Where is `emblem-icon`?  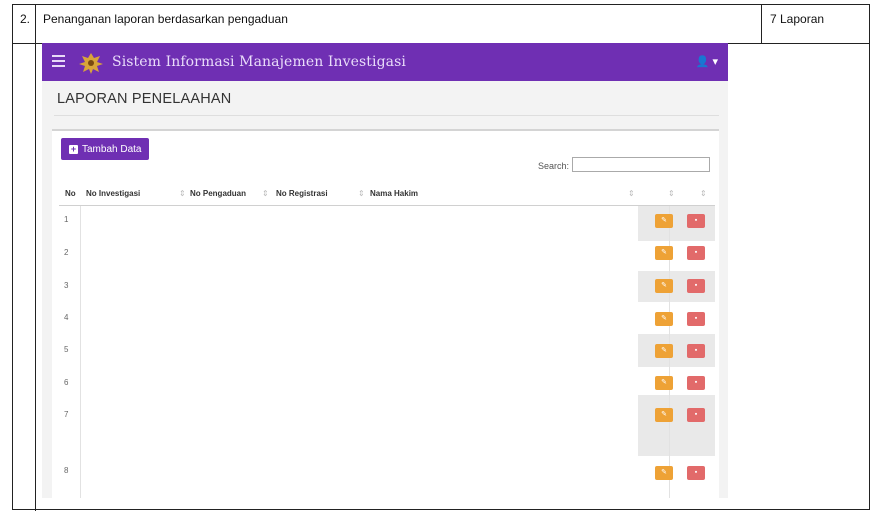 emblem-icon is located at coordinates (91, 63).